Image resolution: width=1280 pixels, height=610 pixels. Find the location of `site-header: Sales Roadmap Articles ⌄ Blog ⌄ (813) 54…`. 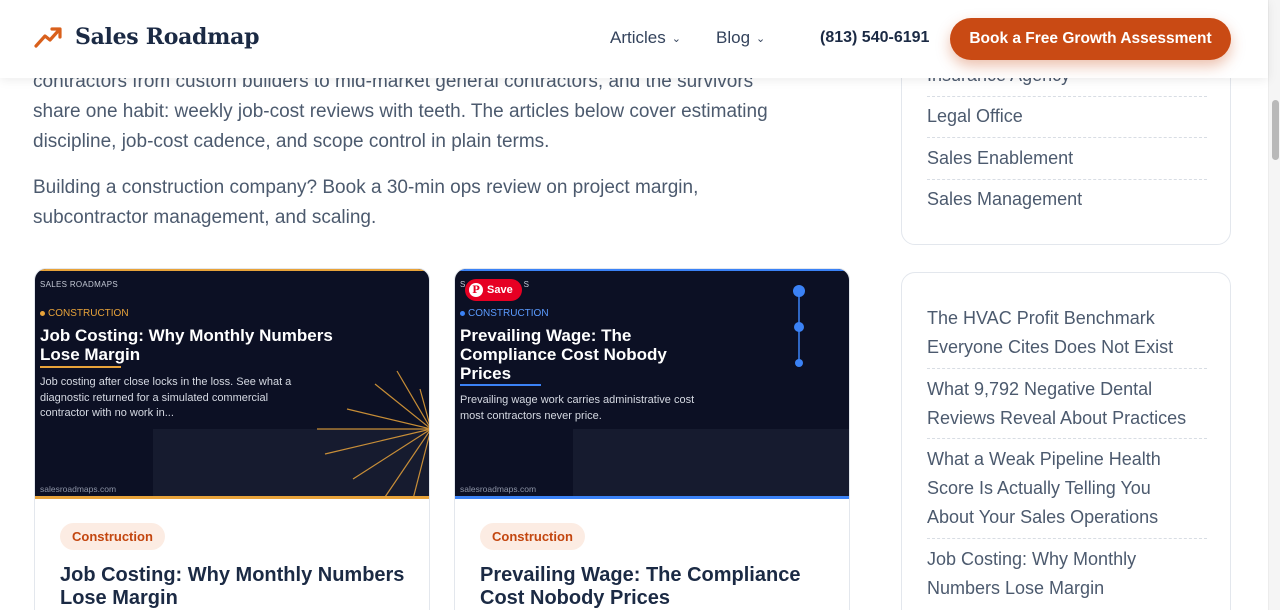

site-header: Sales Roadmap Articles ⌄ Blog ⌄ (813) 54… is located at coordinates (634, 39).